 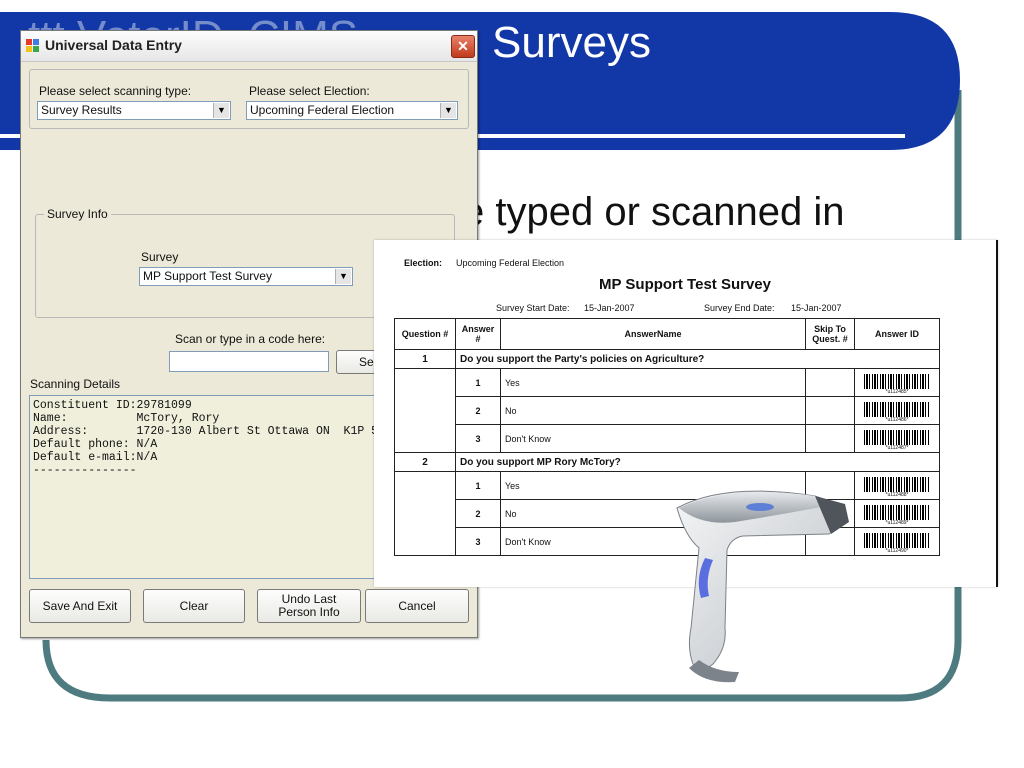 What do you see at coordinates (653, 382) in the screenshot?
I see `answer-name: Yes` at bounding box center [653, 382].